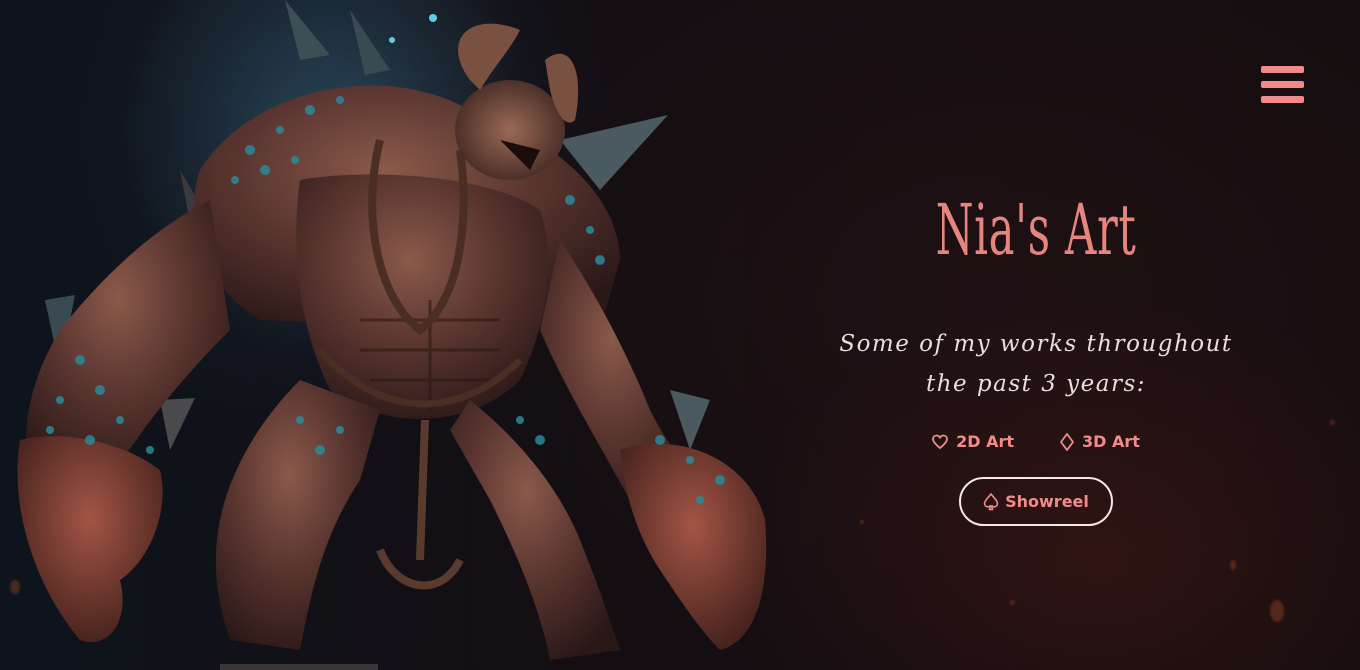  What do you see at coordinates (1036, 441) in the screenshot?
I see `category-links: 2D Art 3D Art` at bounding box center [1036, 441].